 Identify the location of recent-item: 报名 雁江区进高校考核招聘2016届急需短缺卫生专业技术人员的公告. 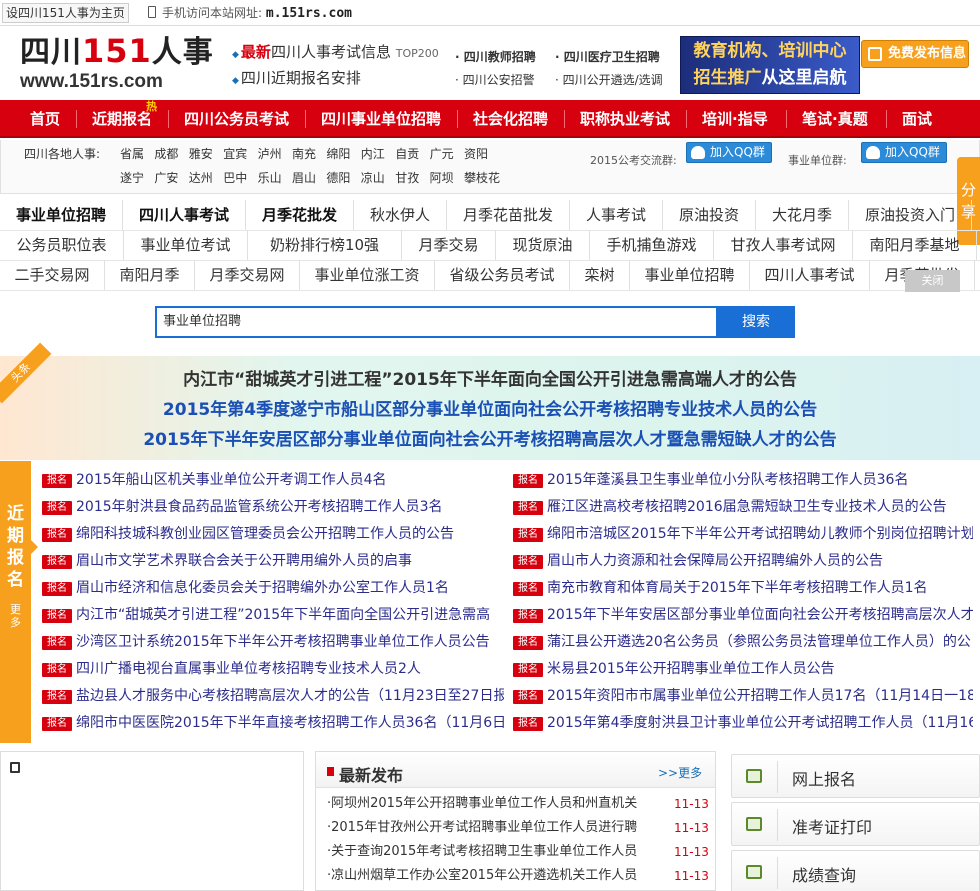
(743, 507).